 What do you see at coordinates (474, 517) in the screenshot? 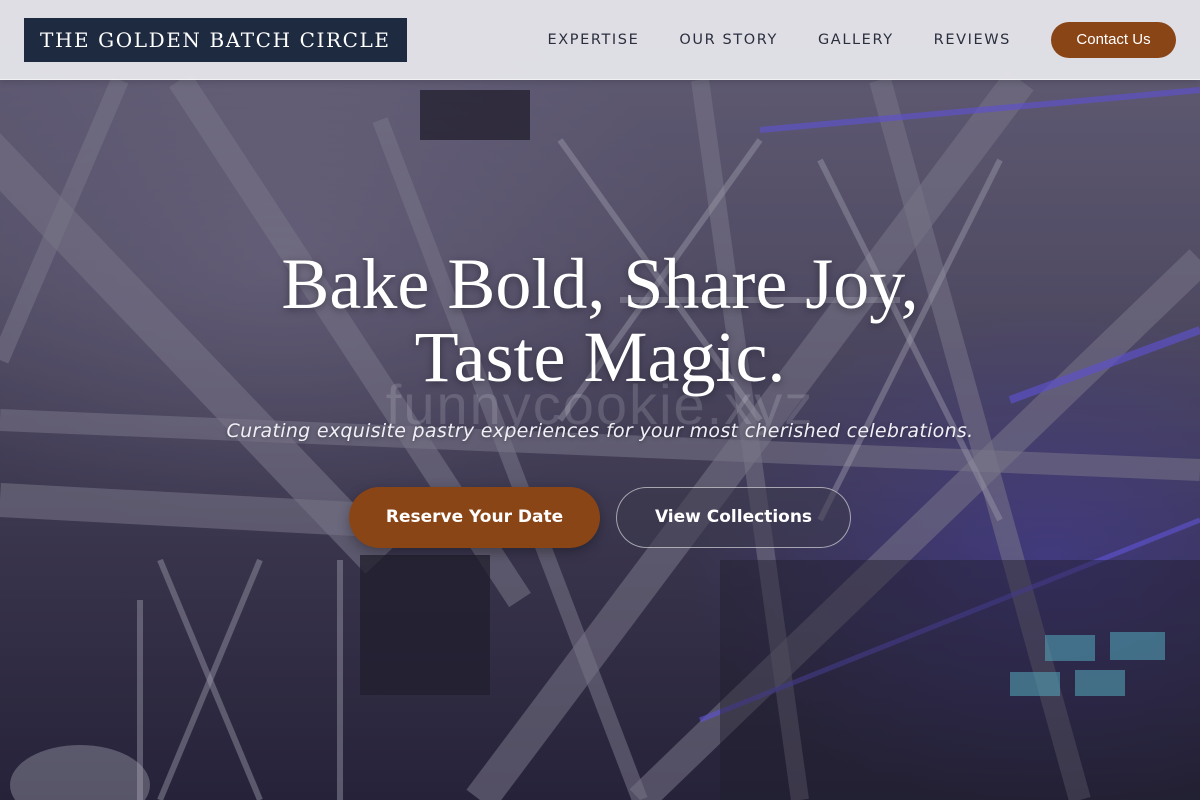
I see `reserve-date-button: Reserve Your Date` at bounding box center [474, 517].